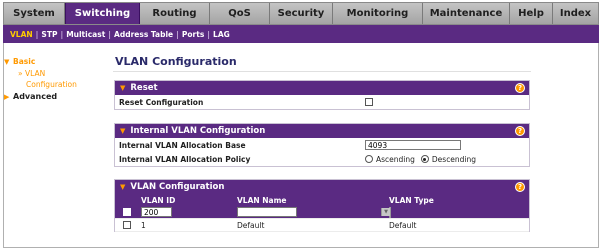  I want to click on vlan-type-select: ▼, so click(386, 212).